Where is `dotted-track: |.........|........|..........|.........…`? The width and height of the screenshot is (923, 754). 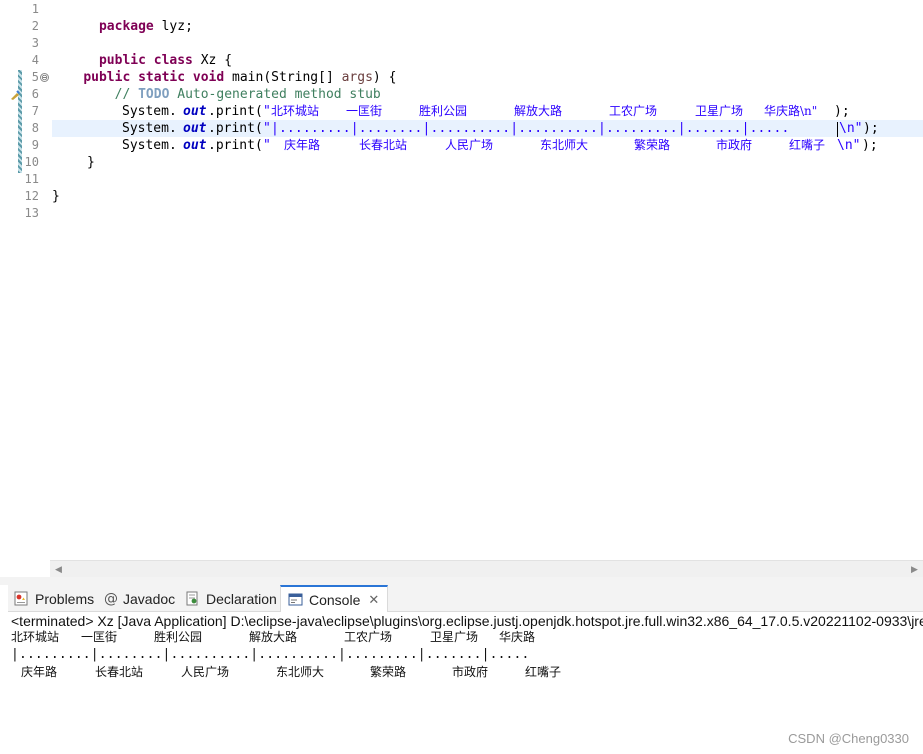 dotted-track: |.........|........|..........|.........… is located at coordinates (270, 654).